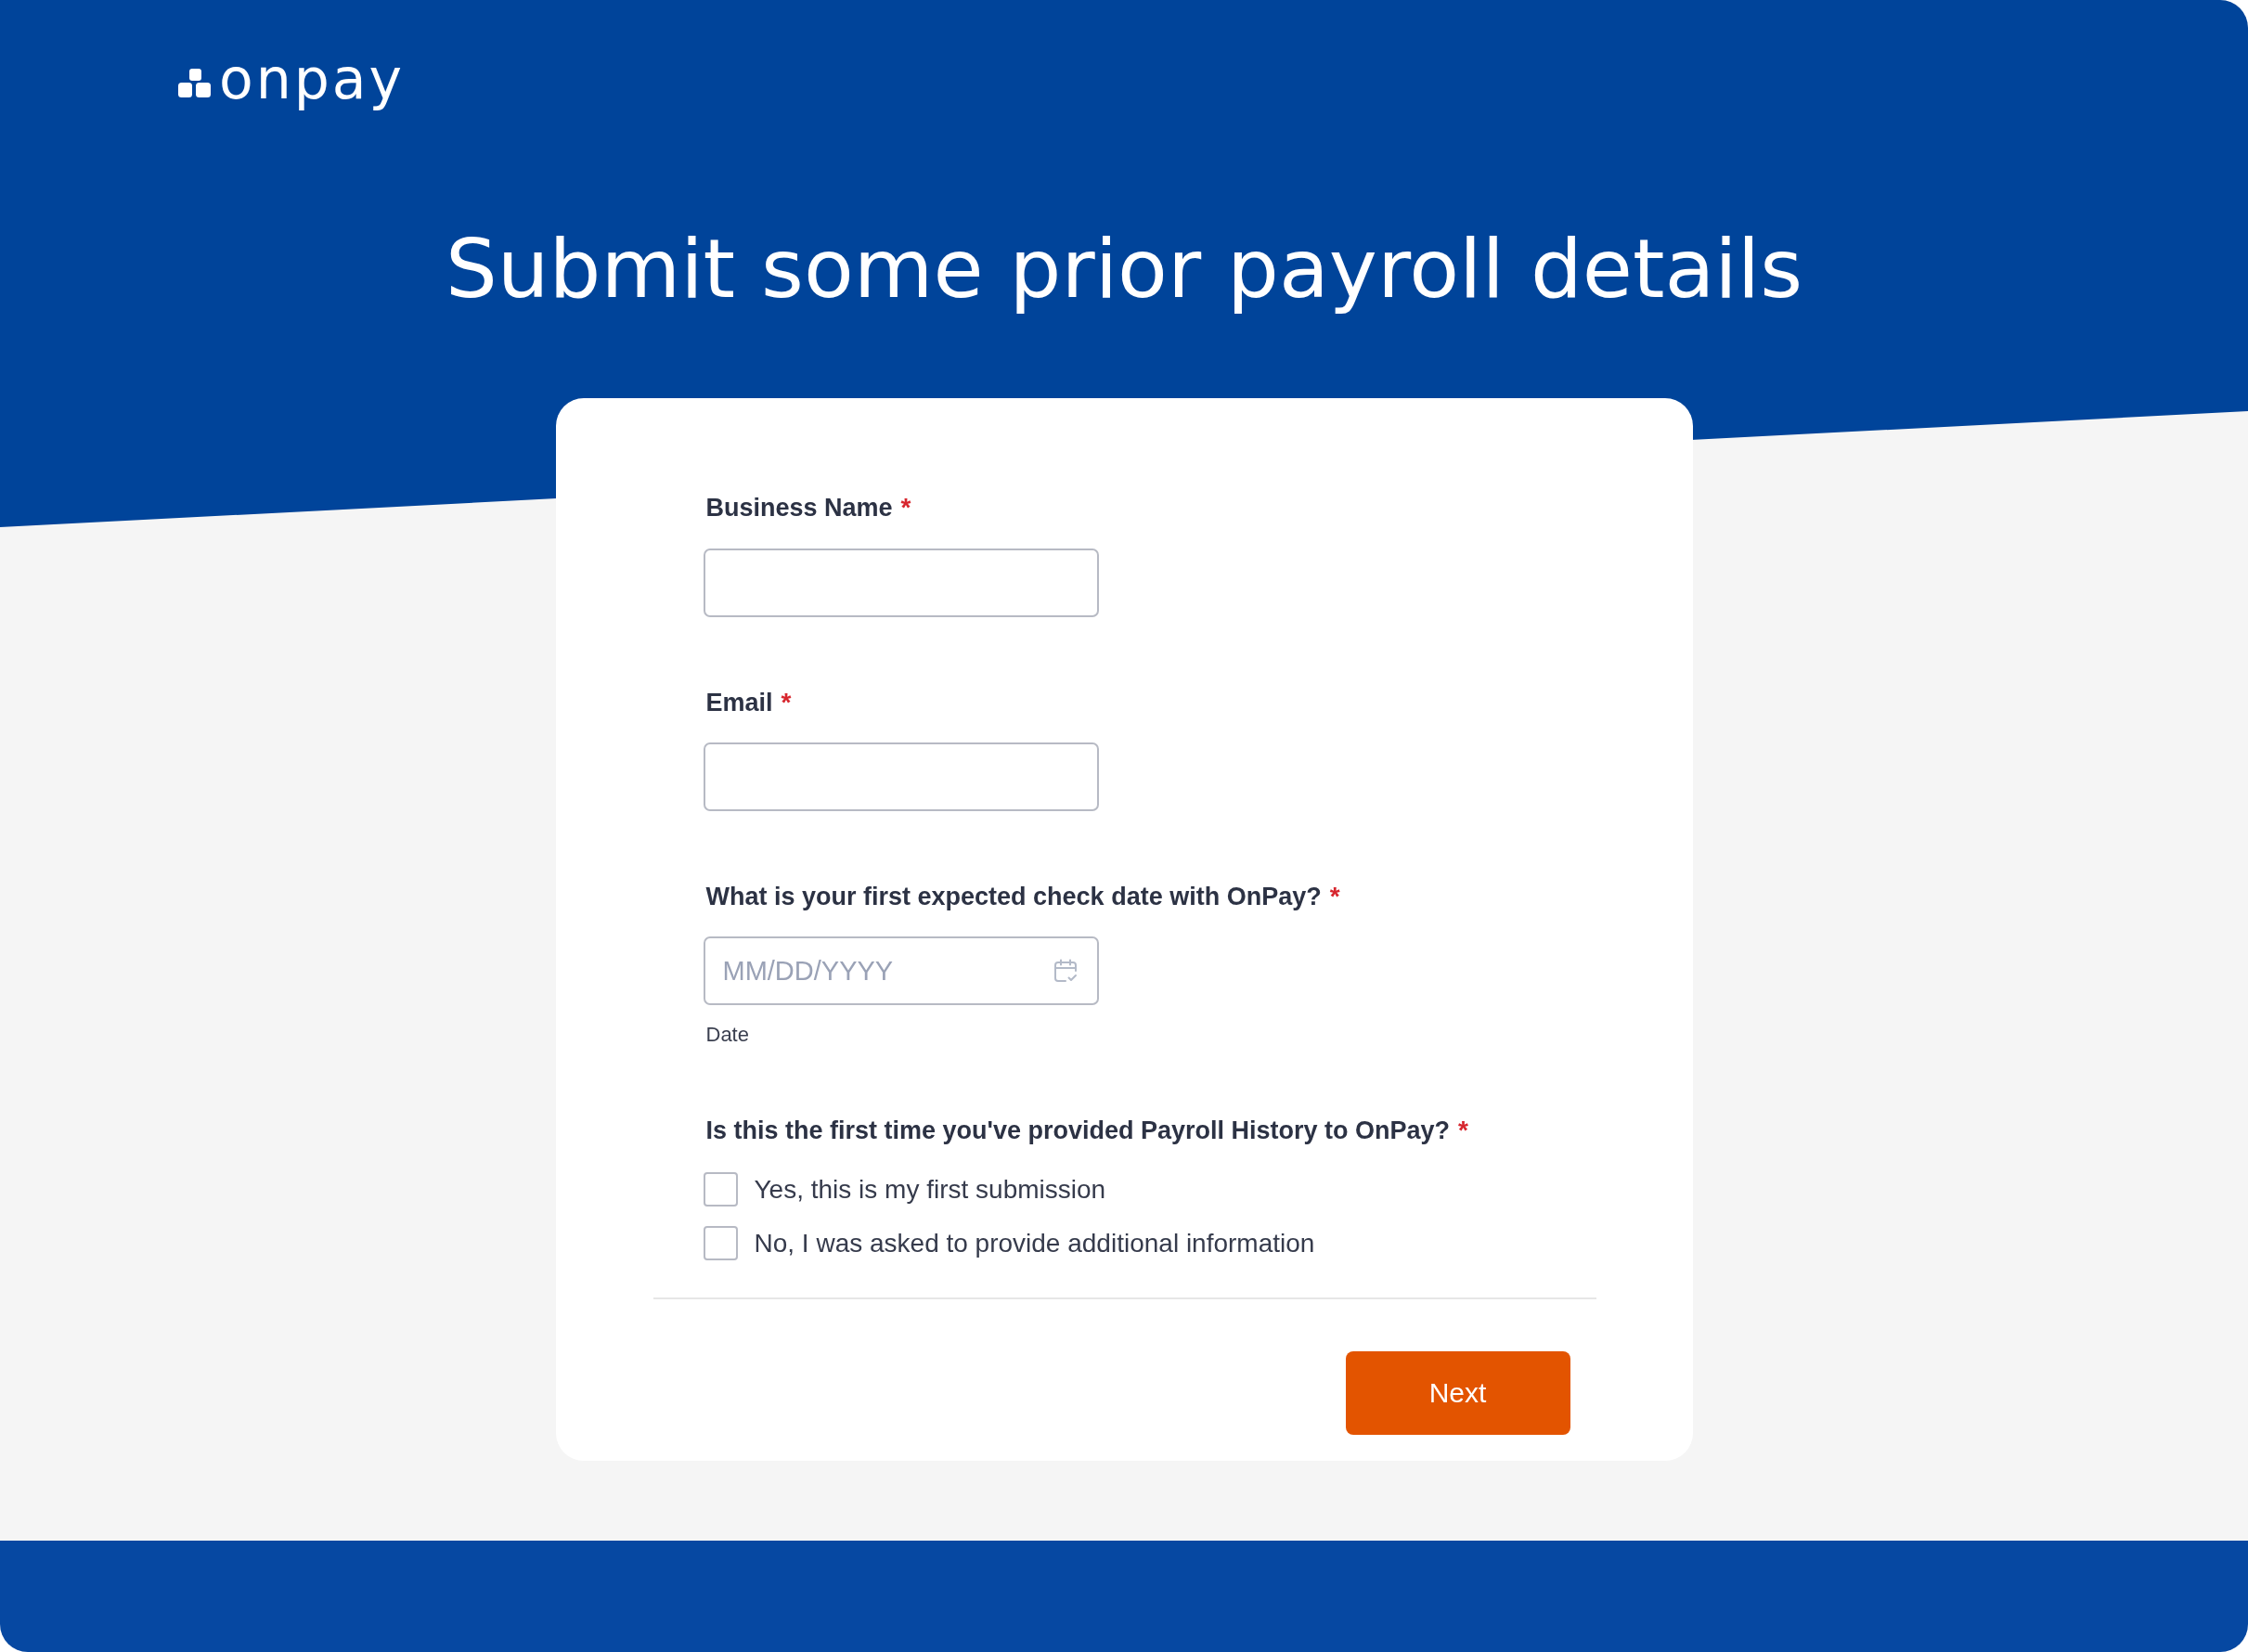 The width and height of the screenshot is (2248, 1652). What do you see at coordinates (1013, 896) in the screenshot?
I see `field-label: What is your first expected check date with OnPay?` at bounding box center [1013, 896].